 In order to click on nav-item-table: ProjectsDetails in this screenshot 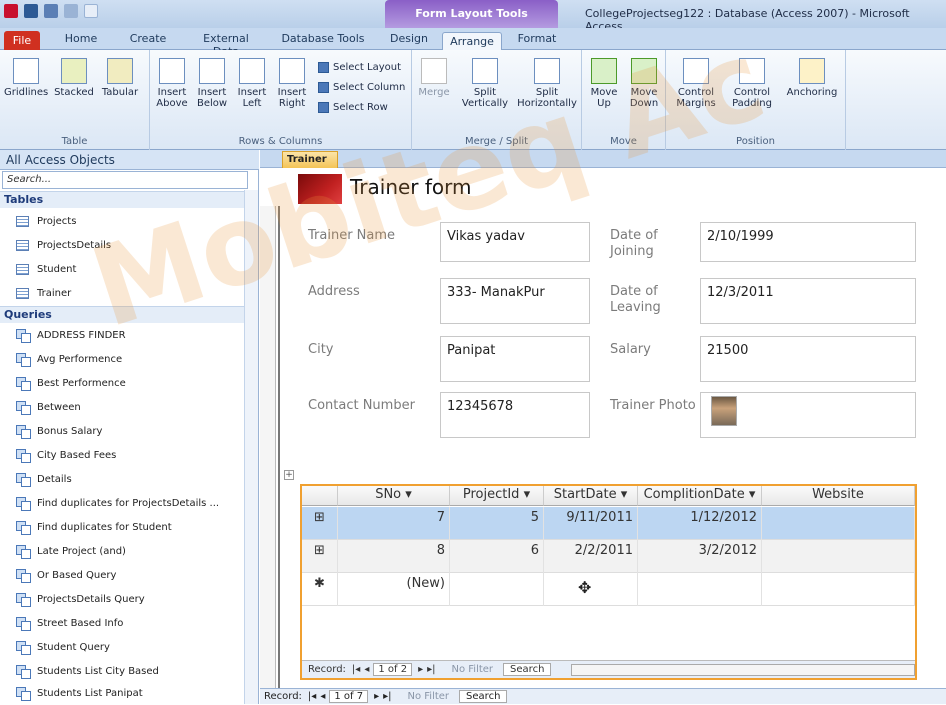, I will do `click(122, 245)`.